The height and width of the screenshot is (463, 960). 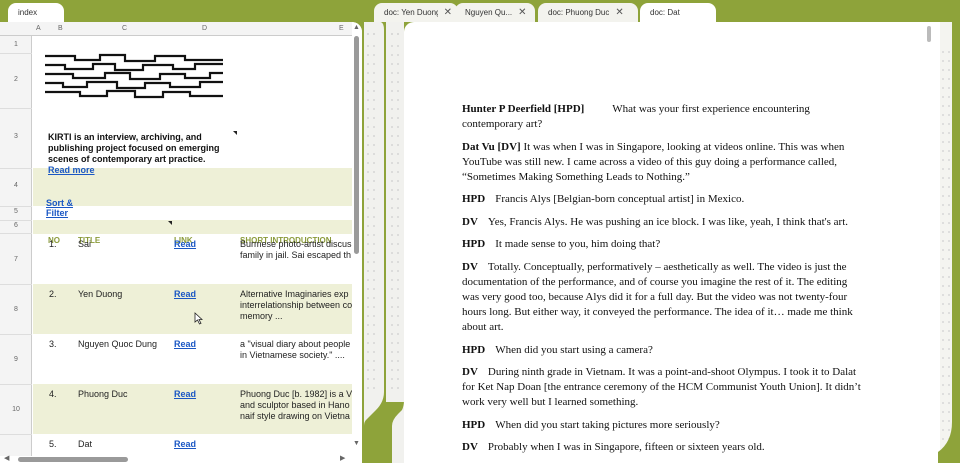 I want to click on scroll-down-icon: ▼, so click(x=356, y=443).